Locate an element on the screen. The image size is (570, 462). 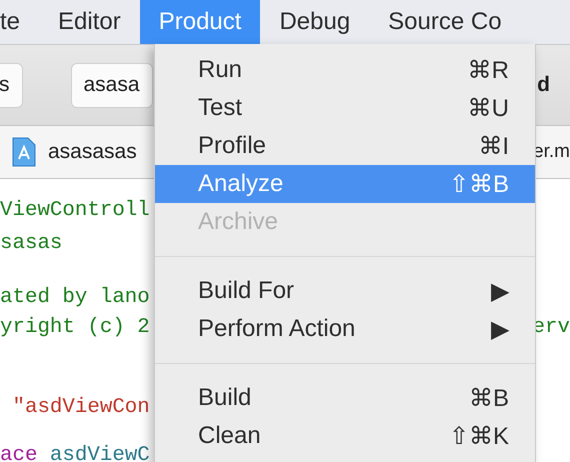
toolbar-text: d is located at coordinates (543, 85).